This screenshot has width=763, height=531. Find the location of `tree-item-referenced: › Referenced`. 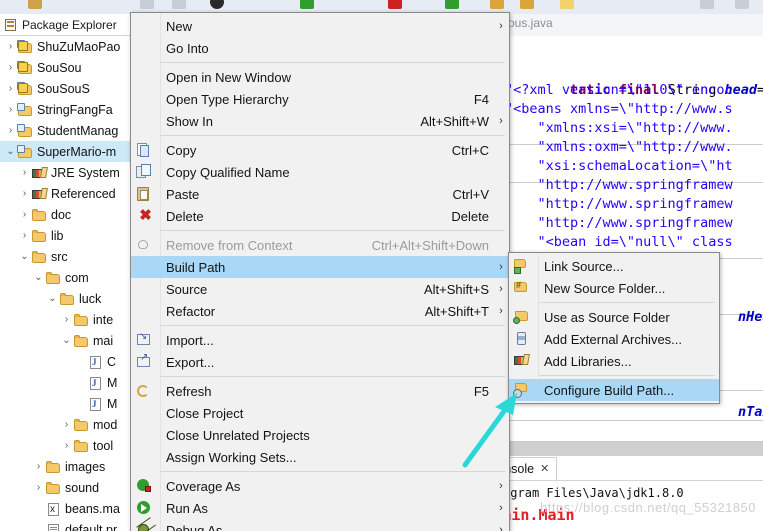

tree-item-referenced: › Referenced is located at coordinates (67, 193).